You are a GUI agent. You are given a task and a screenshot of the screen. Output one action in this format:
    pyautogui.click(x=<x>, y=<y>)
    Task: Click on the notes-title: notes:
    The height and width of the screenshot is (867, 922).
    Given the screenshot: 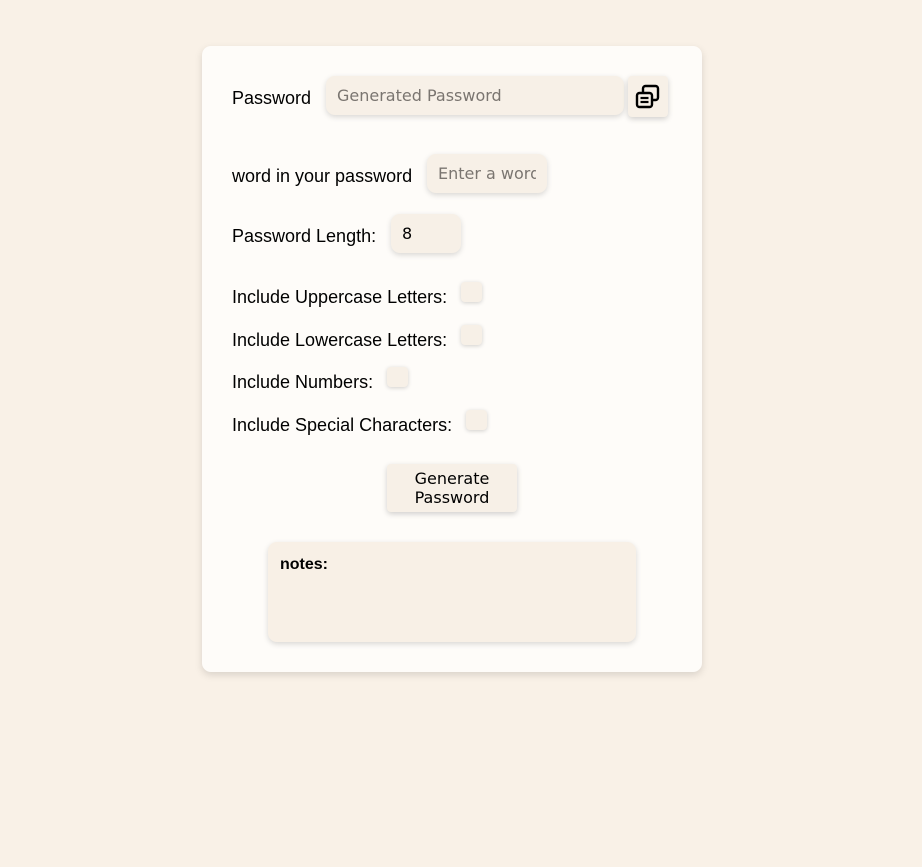 What is the action you would take?
    pyautogui.click(x=304, y=564)
    